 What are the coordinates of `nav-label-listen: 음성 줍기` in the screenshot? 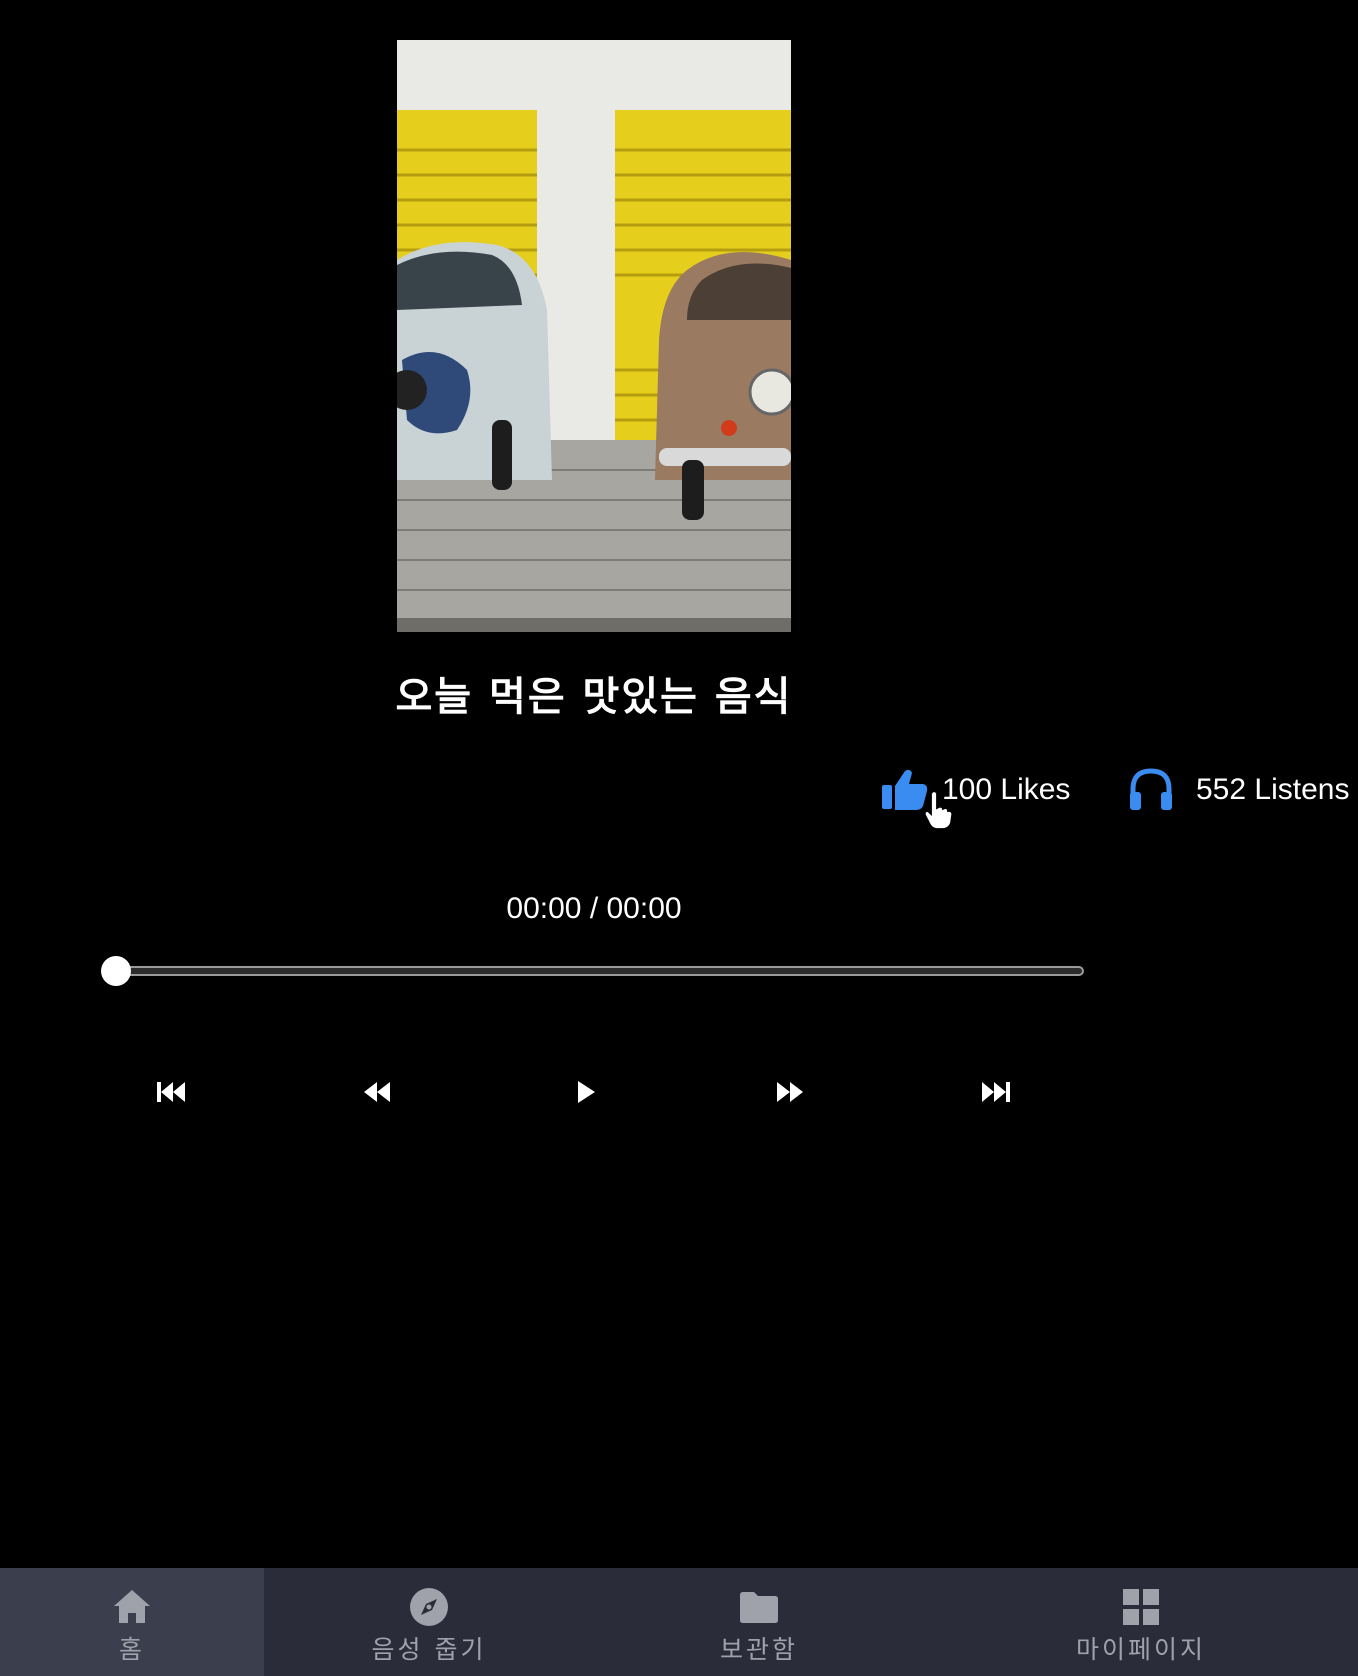 It's located at (429, 1649).